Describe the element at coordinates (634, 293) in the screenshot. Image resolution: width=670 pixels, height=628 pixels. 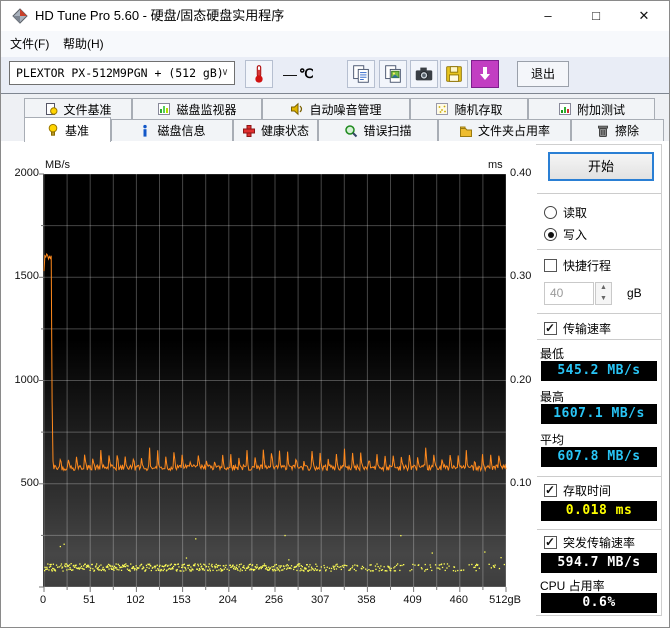
I see `short-stroke-unit: gB` at that location.